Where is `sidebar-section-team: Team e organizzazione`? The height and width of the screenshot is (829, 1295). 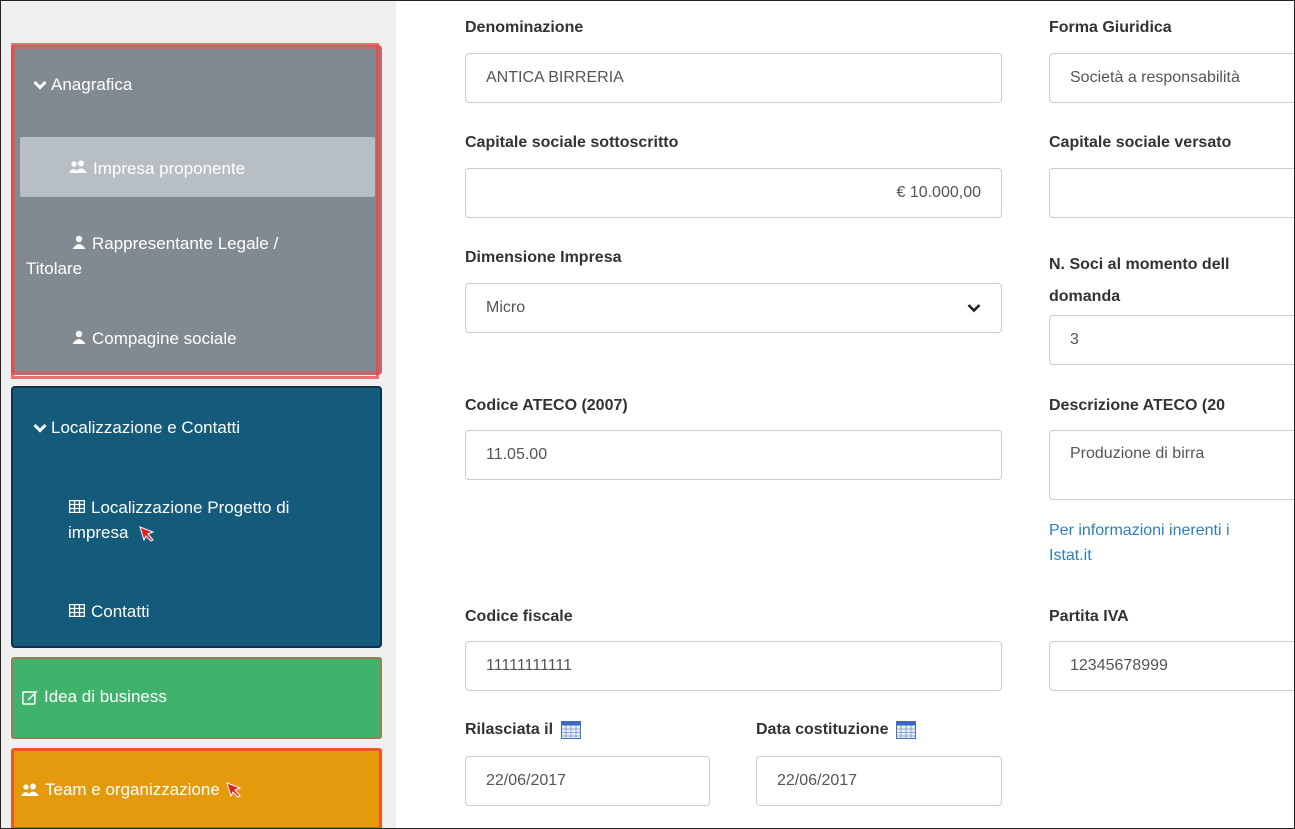
sidebar-section-team: Team e organizzazione is located at coordinates (196, 788).